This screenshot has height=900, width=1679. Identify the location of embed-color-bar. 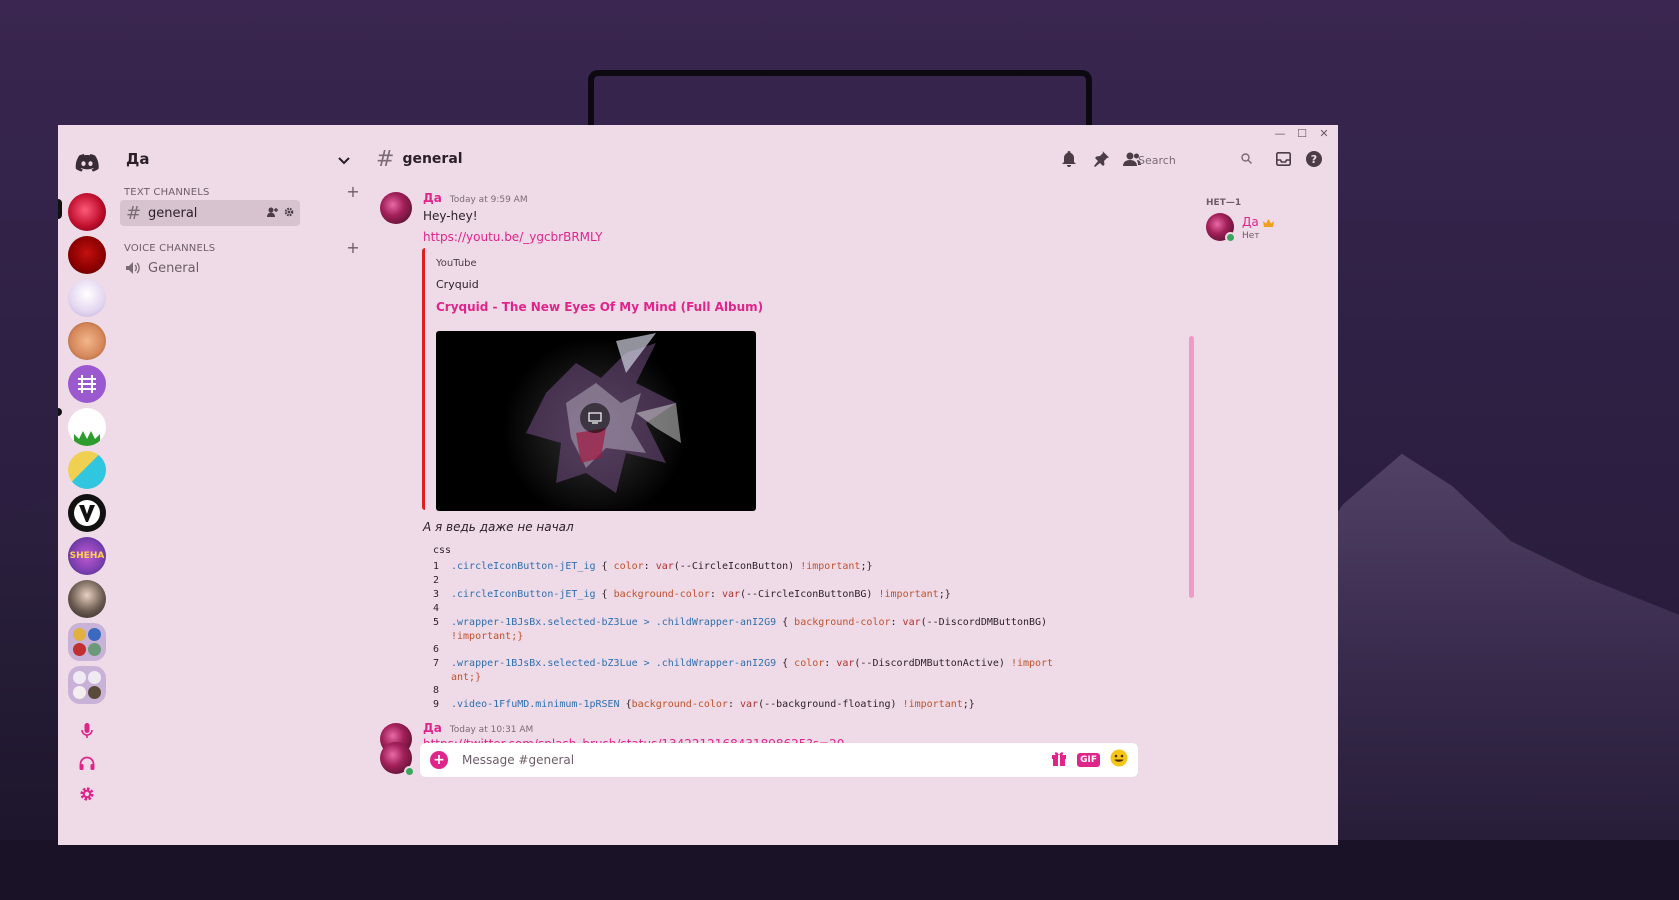
(423, 379).